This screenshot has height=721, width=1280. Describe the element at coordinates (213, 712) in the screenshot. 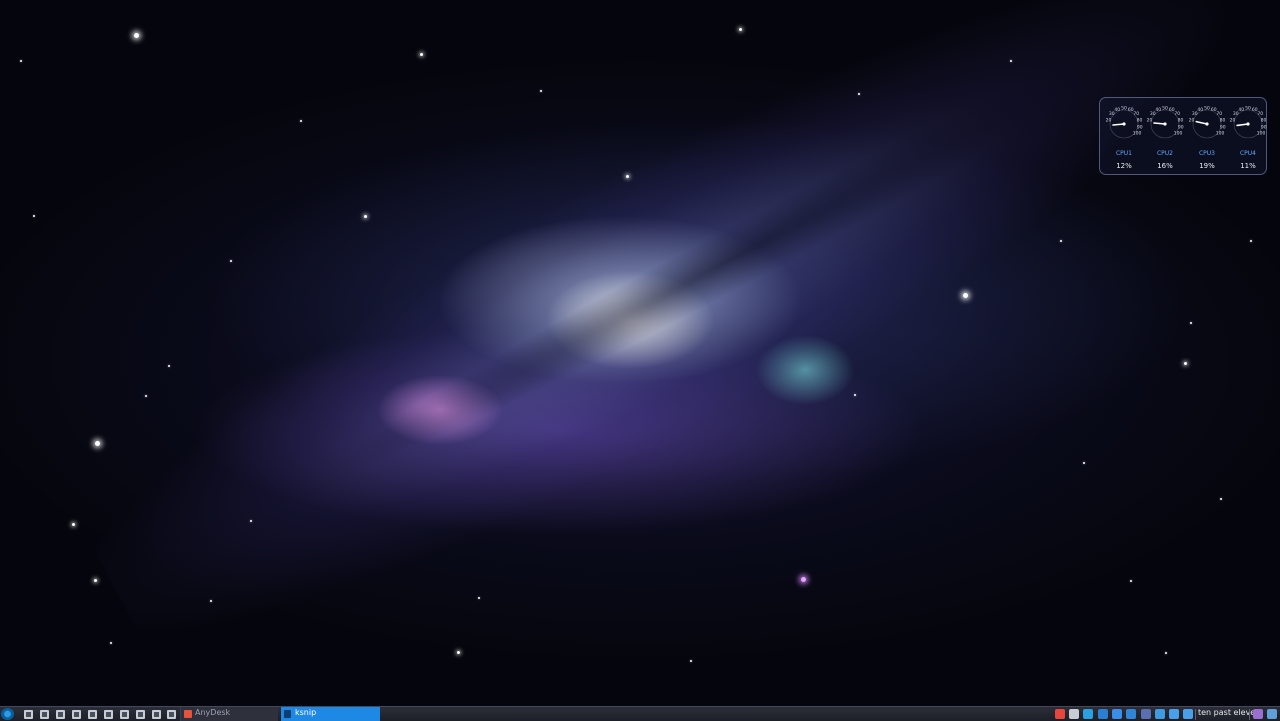

I see `task-label: AnyDesk` at that location.